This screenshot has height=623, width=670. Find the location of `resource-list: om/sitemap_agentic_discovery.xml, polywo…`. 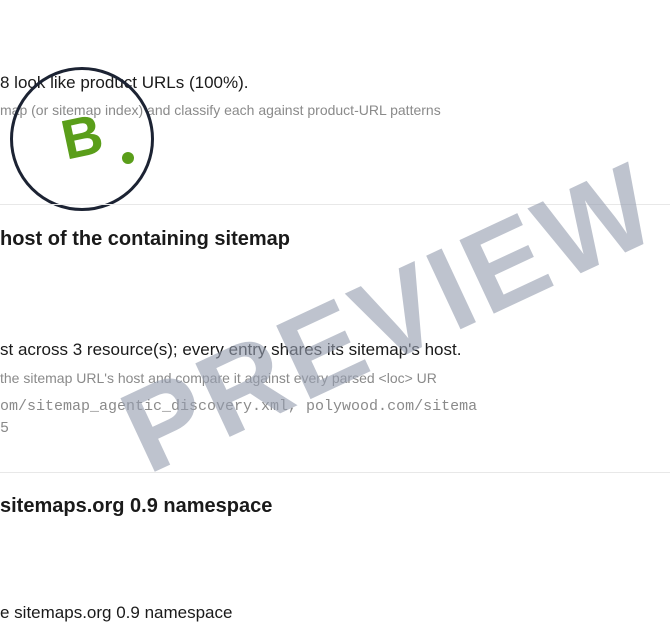

resource-list: om/sitemap_agentic_discovery.xml, polywo… is located at coordinates (239, 406).